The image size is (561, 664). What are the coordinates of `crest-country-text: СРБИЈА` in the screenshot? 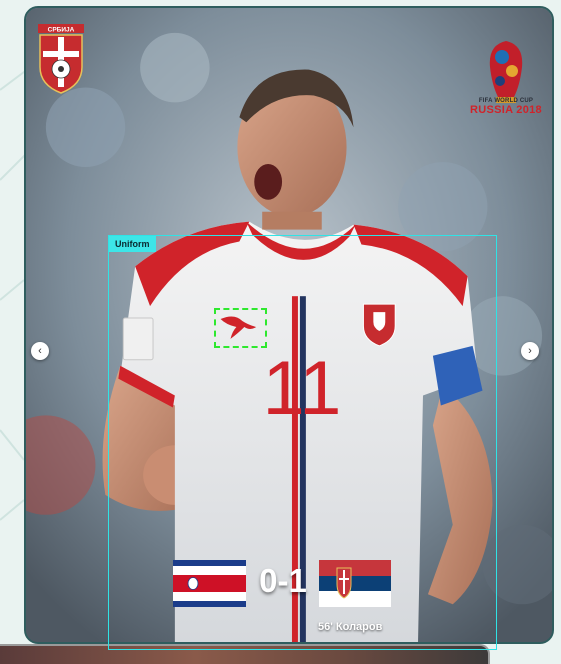 It's located at (61, 30).